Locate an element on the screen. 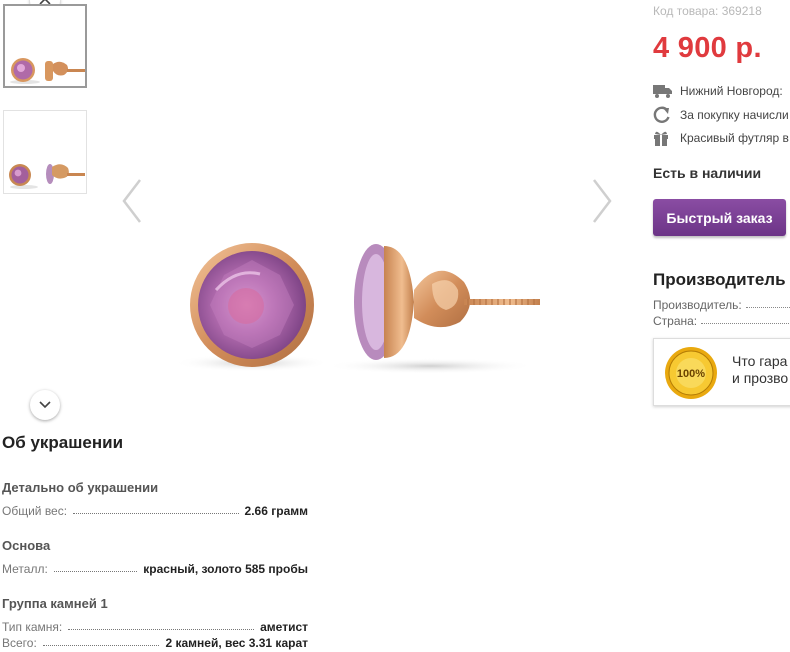 The width and height of the screenshot is (790, 652). gift-box-text: Красивый футляр в is located at coordinates (734, 138).